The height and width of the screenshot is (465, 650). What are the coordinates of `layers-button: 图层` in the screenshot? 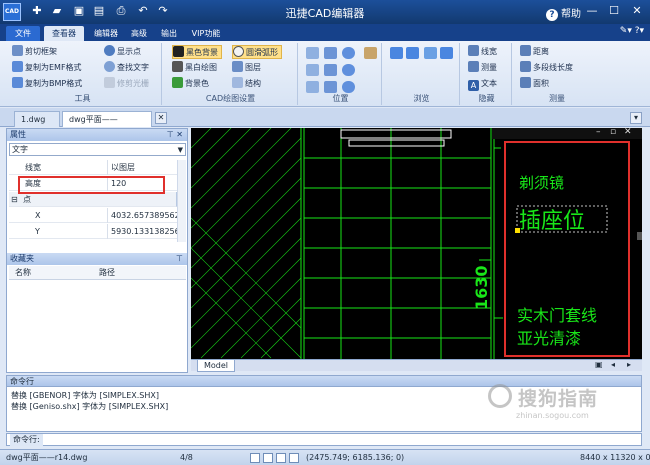 It's located at (246, 68).